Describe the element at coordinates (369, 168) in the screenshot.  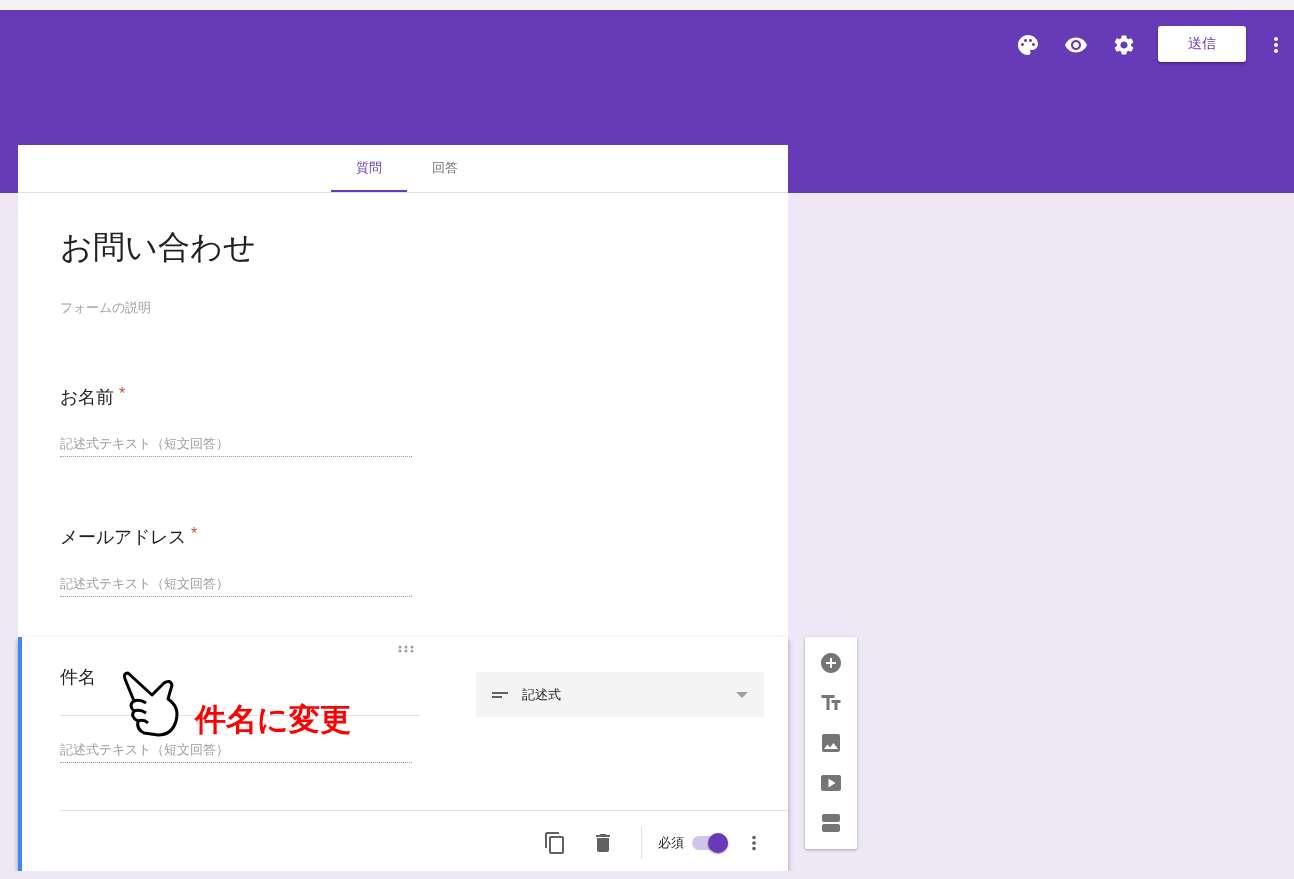
I see `tab: 質問` at that location.